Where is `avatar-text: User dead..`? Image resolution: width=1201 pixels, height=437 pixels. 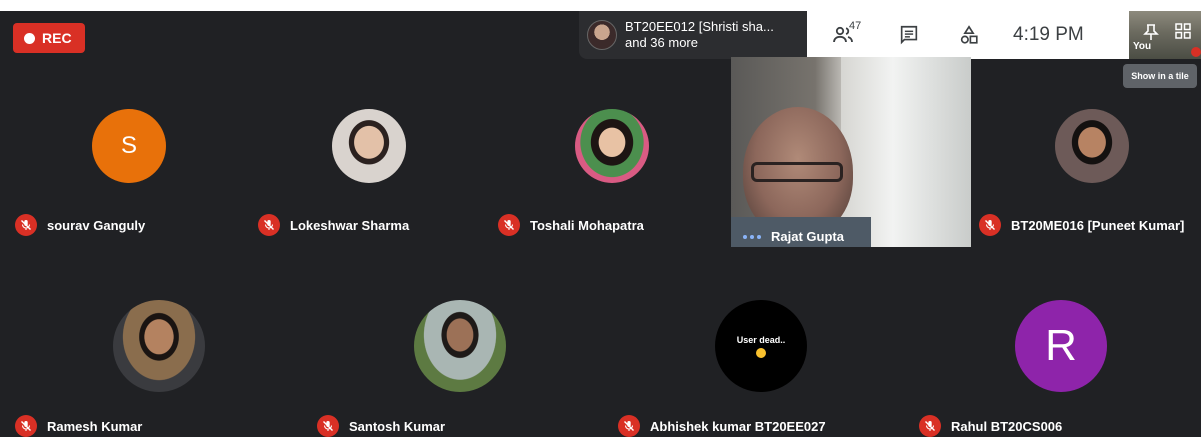
avatar-text: User dead.. is located at coordinates (761, 339).